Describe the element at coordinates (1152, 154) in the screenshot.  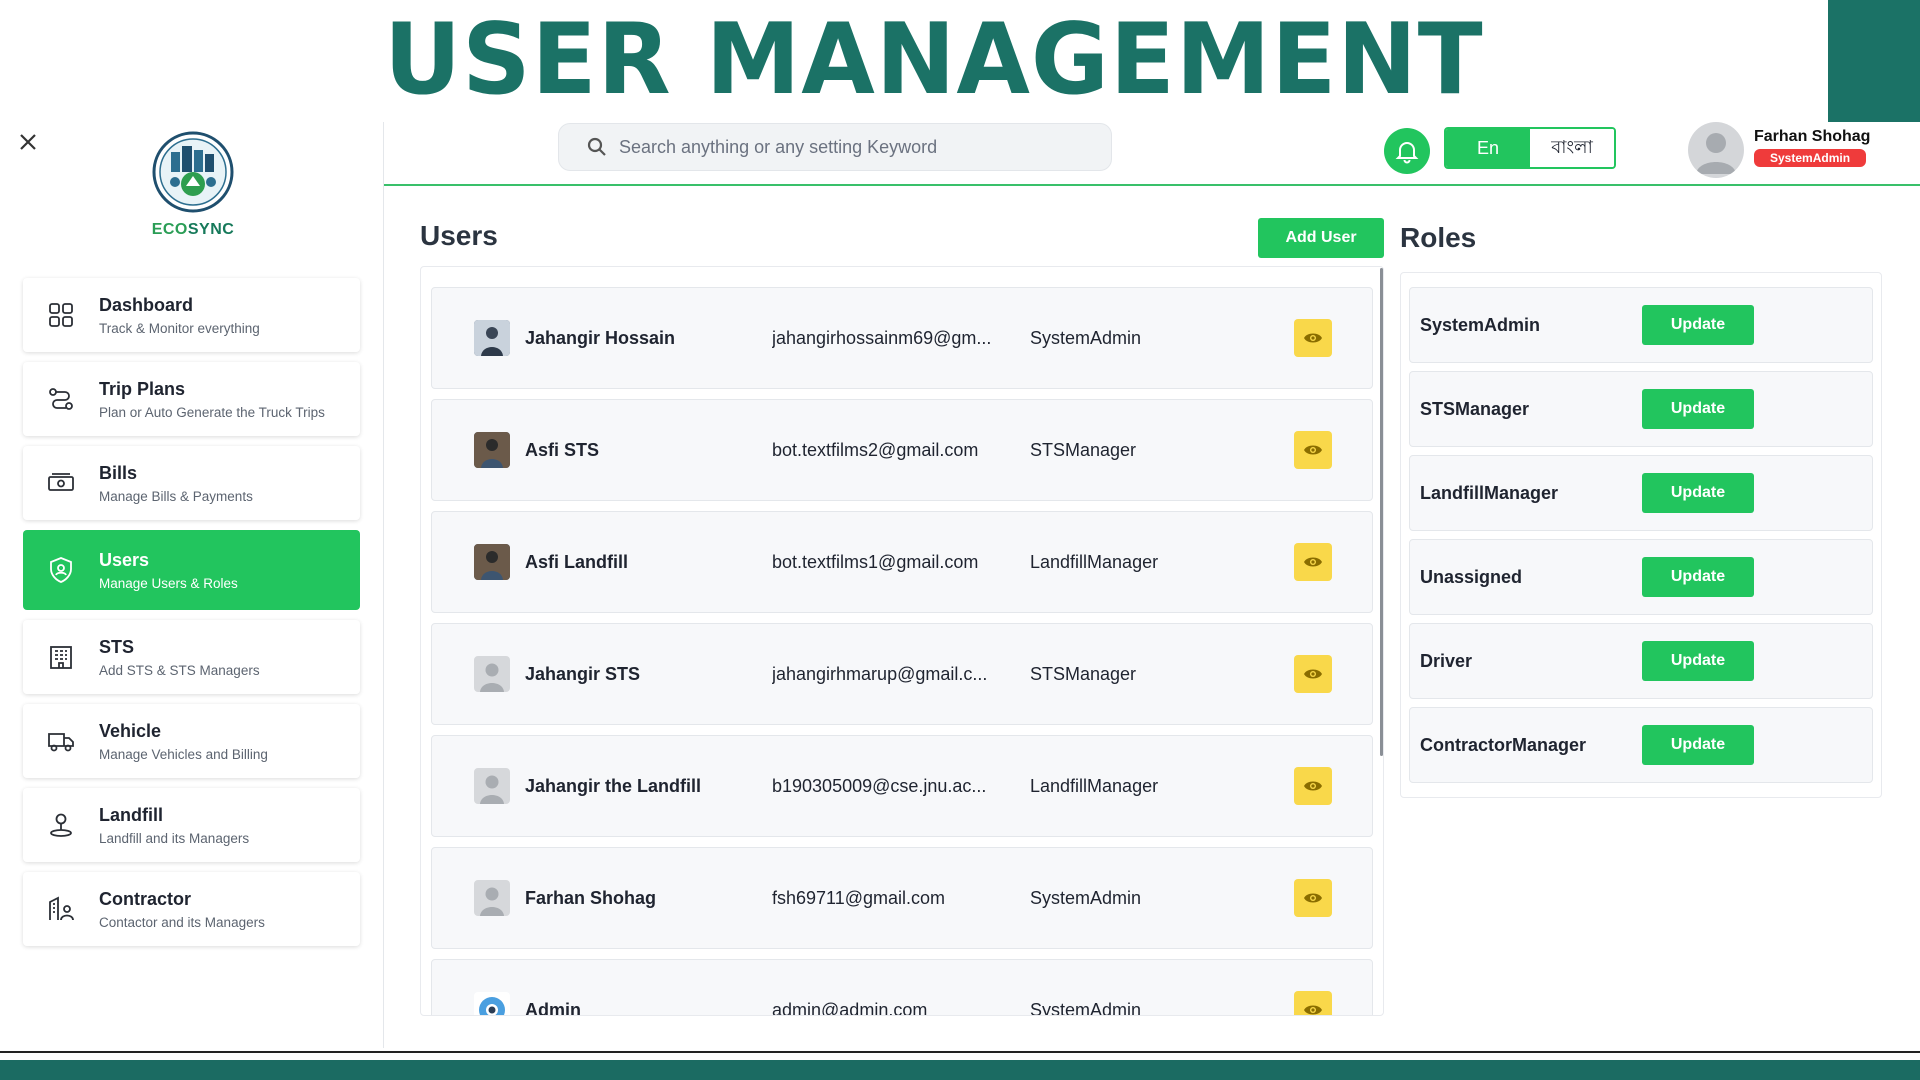
I see `top-header: En বাংলা Farhan Shohag SystemAdmin` at that location.